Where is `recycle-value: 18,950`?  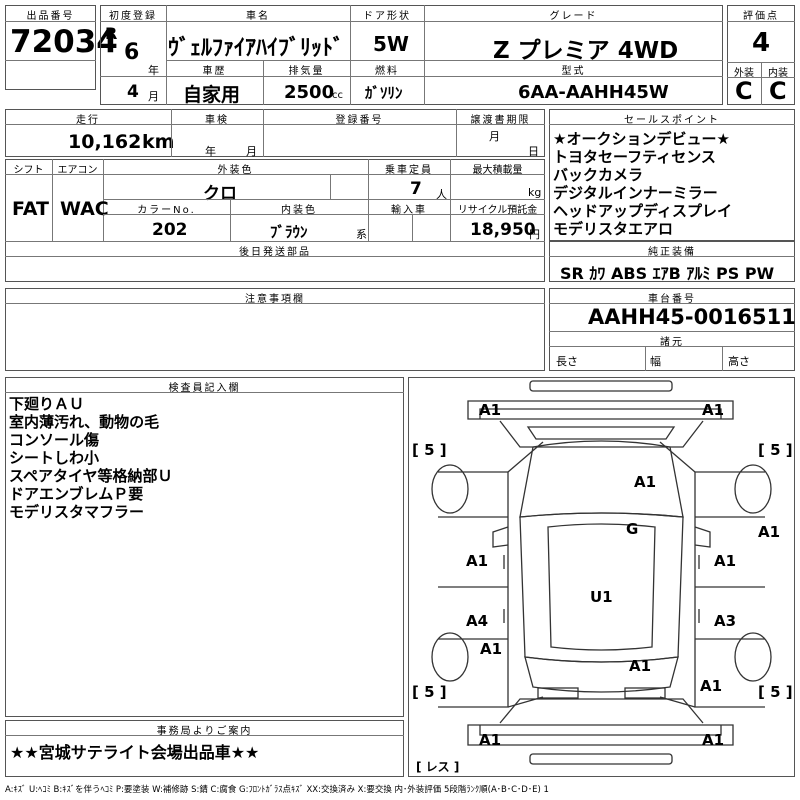 recycle-value: 18,950 is located at coordinates (503, 230).